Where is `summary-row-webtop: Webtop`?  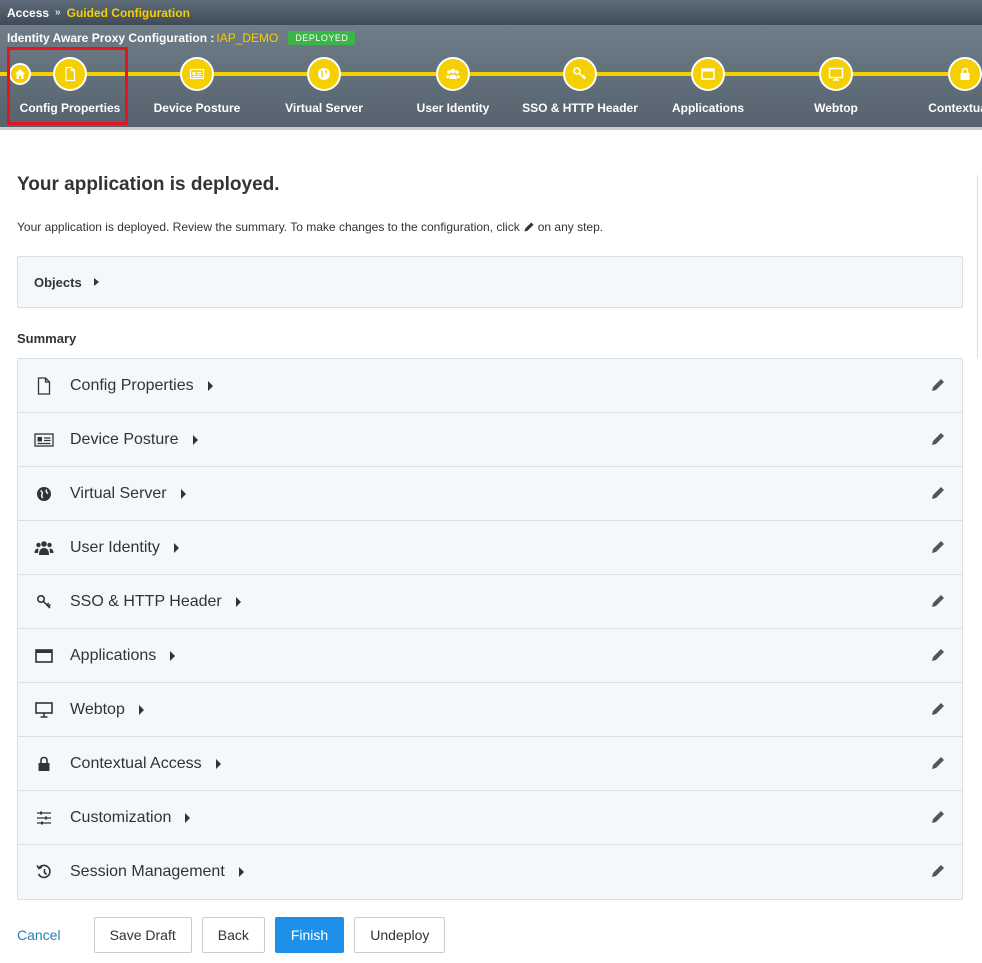
summary-row-webtop: Webtop is located at coordinates (490, 710).